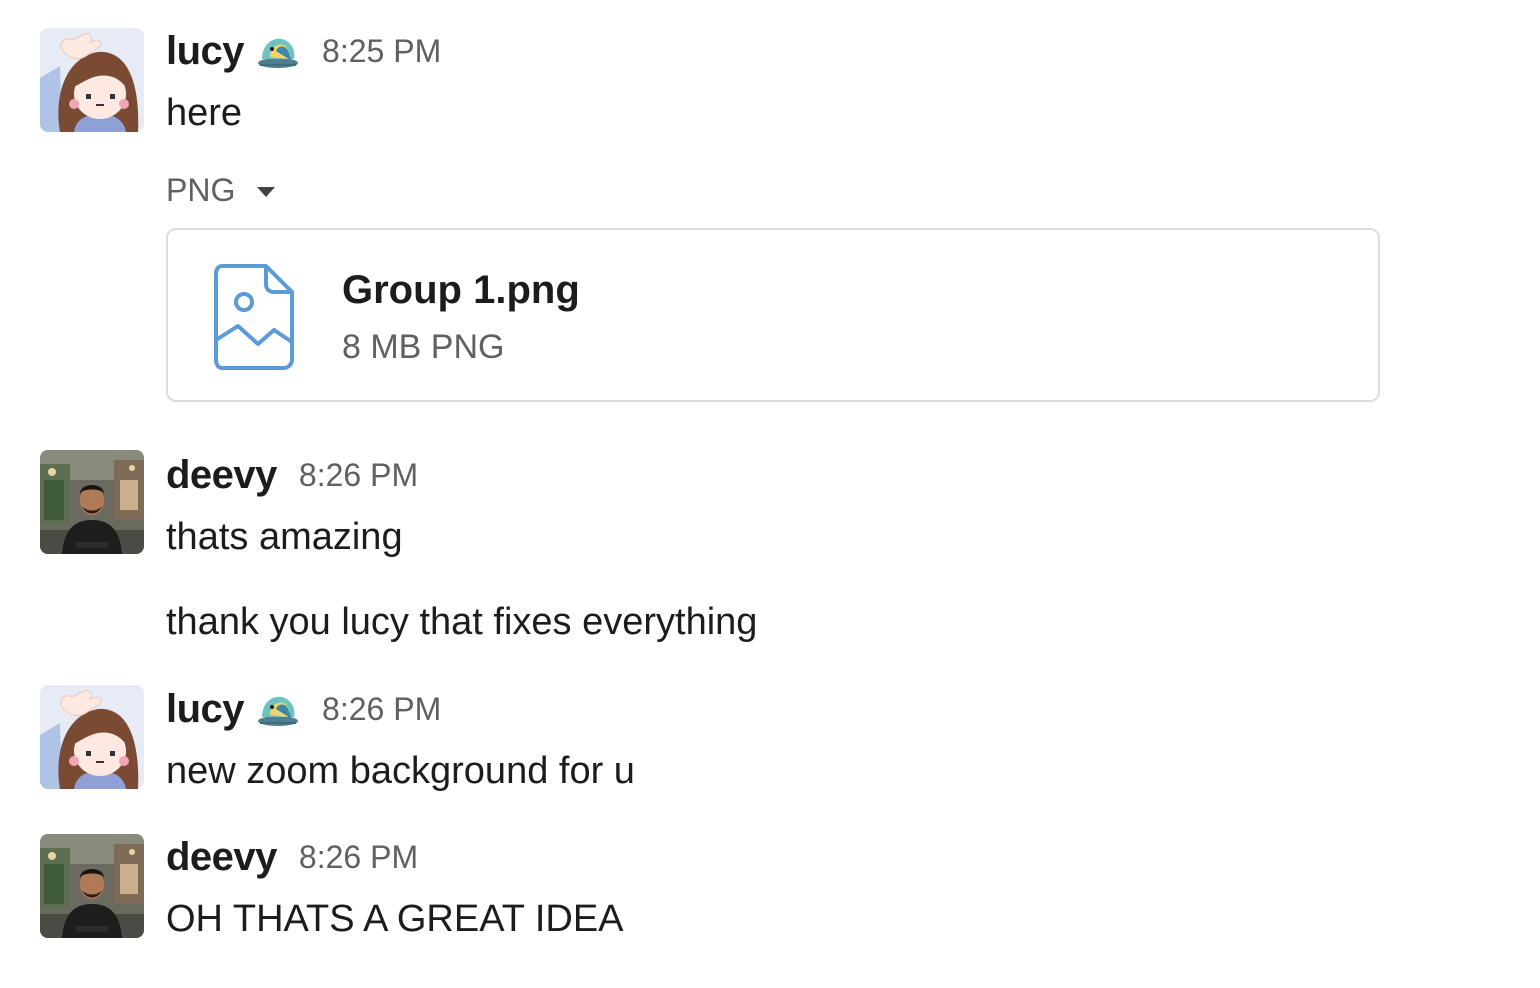 The image size is (1540, 988). Describe the element at coordinates (462, 622) in the screenshot. I see `message-text: thank you lucy that fixes everything` at that location.